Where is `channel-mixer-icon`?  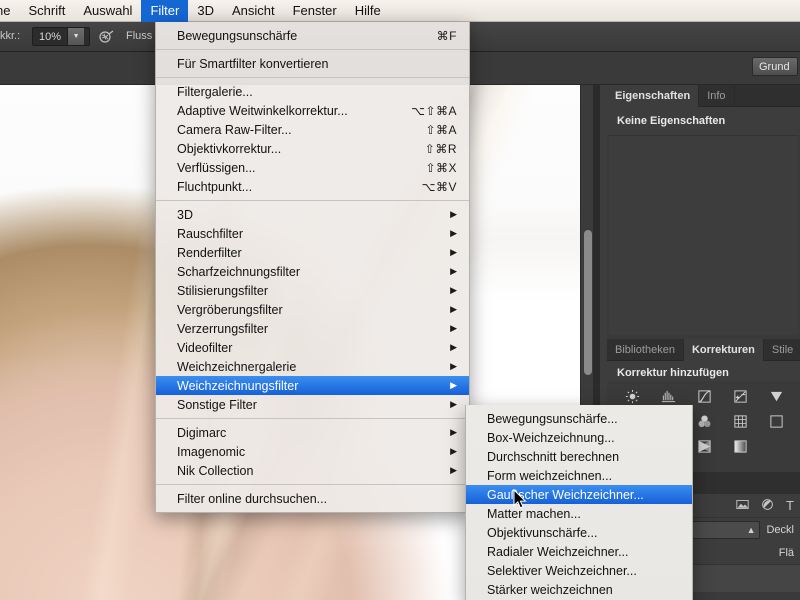
channel-mixer-icon is located at coordinates (776, 421).